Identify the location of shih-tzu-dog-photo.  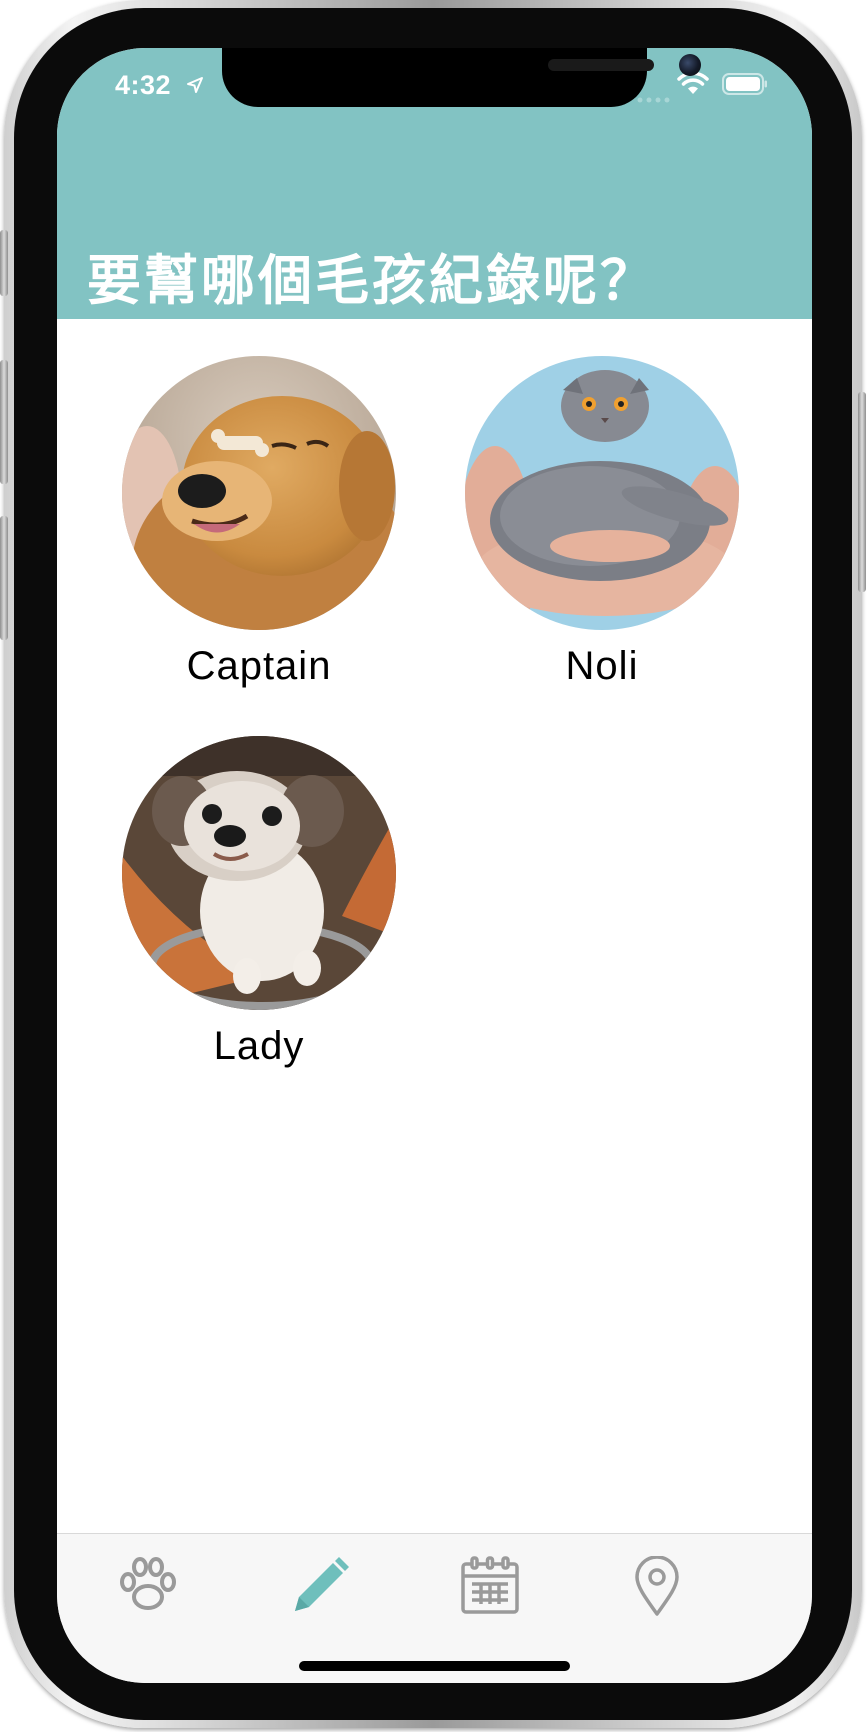
(259, 873).